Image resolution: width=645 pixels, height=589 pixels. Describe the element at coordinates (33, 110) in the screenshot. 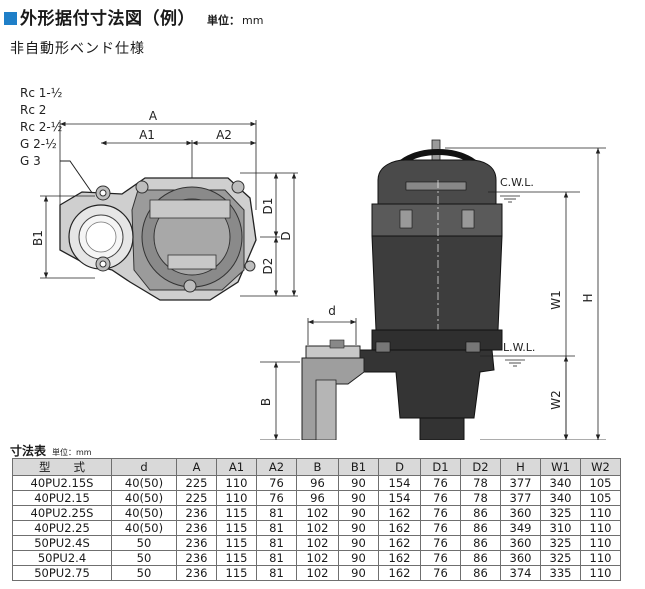

I see `connection-label-2: Rc 2` at that location.